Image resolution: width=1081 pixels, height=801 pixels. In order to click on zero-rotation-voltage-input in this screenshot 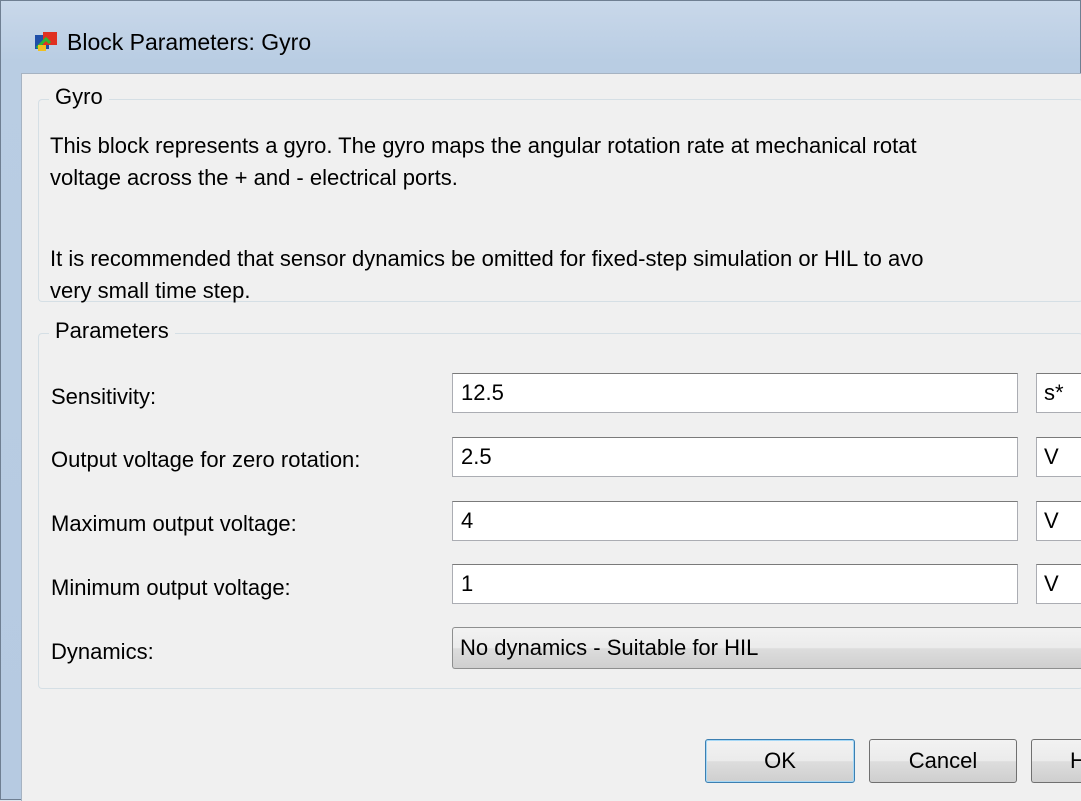, I will do `click(735, 457)`.